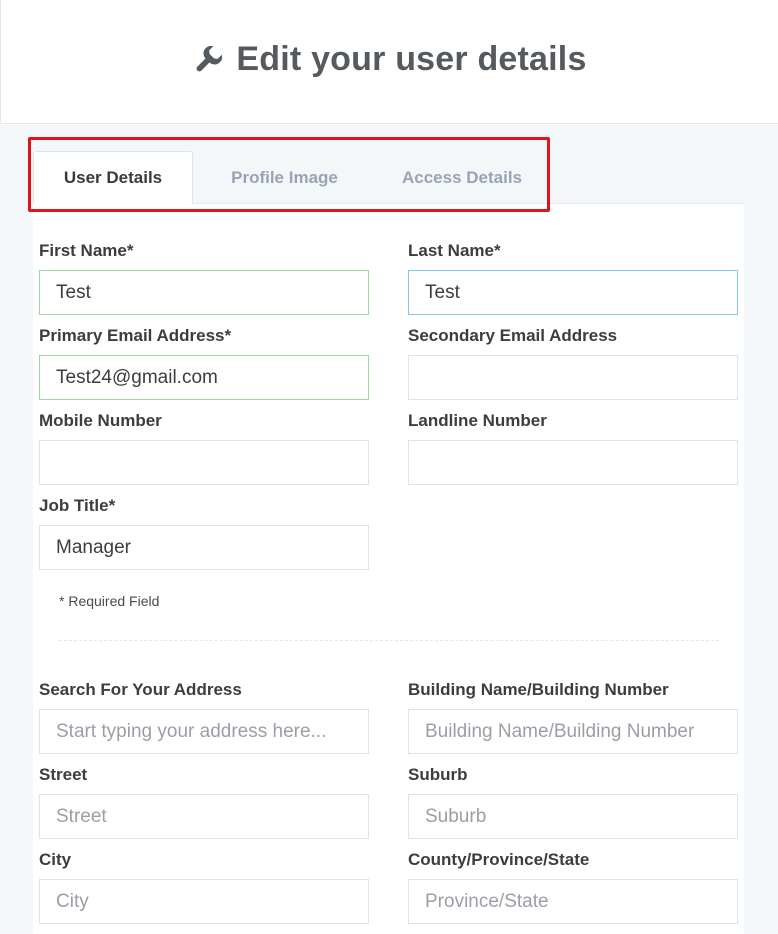  Describe the element at coordinates (389, 640) in the screenshot. I see `section-divider` at that location.